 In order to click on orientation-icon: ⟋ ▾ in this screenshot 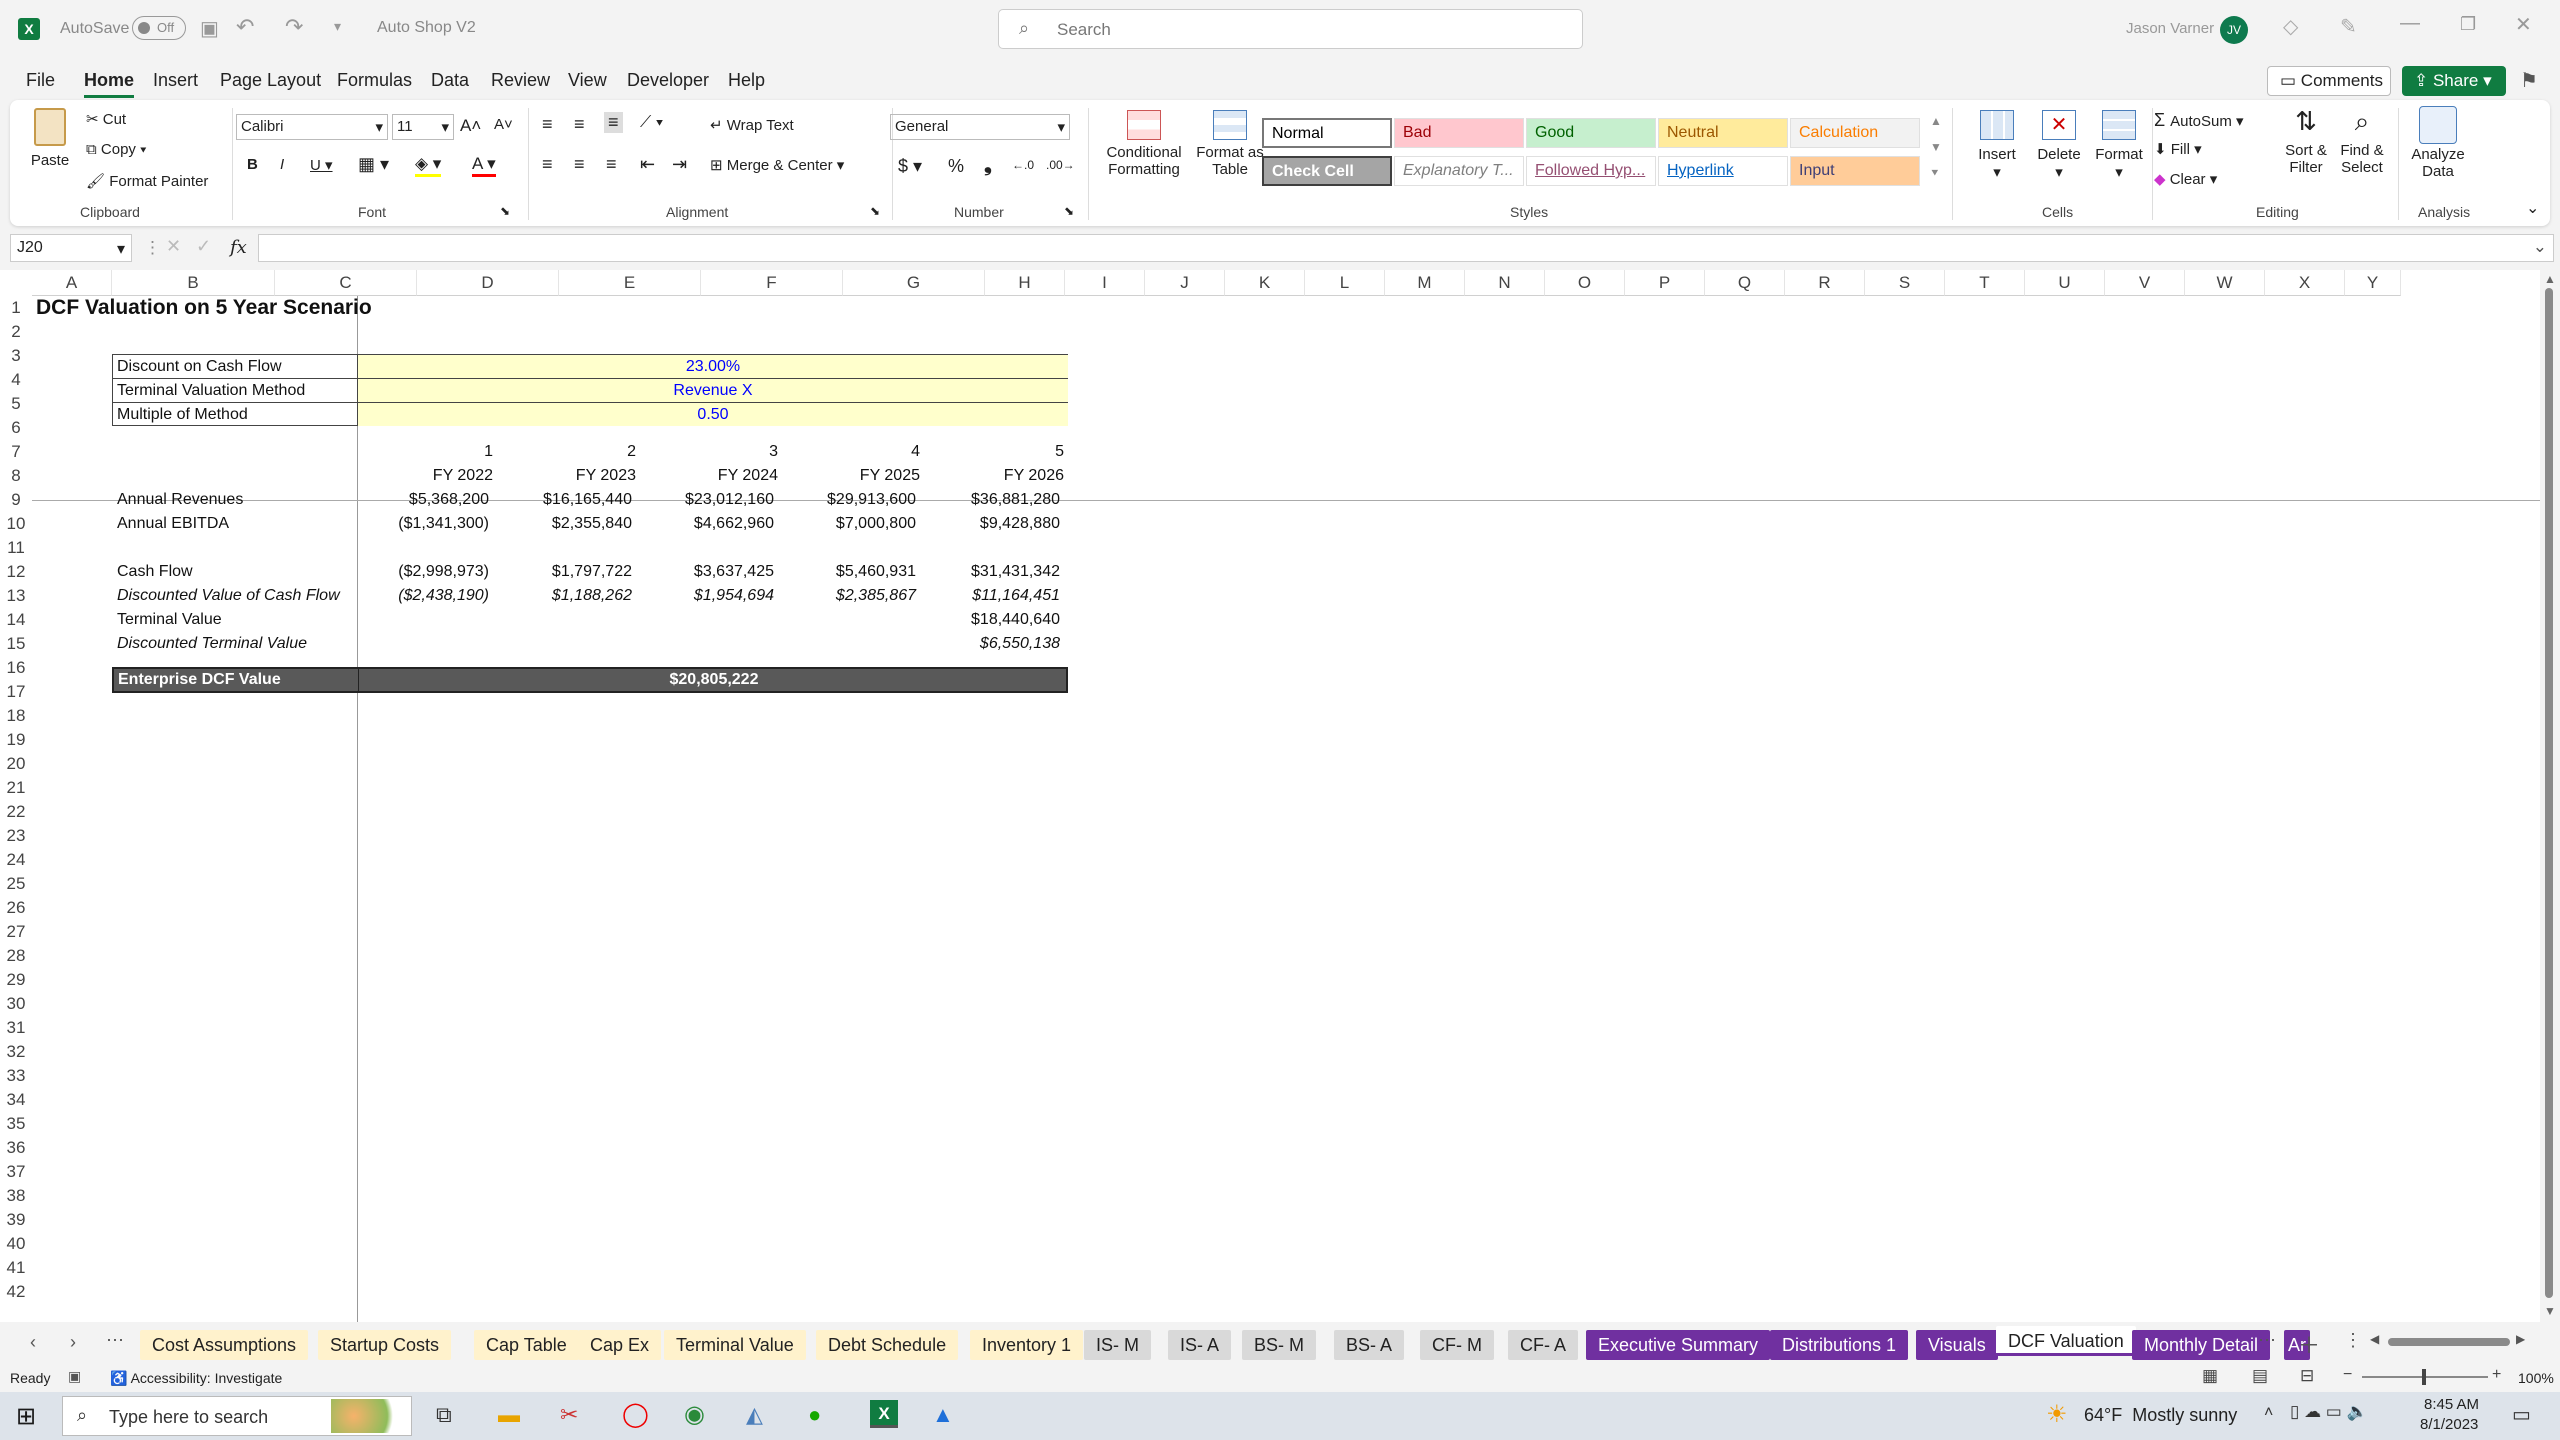, I will do `click(651, 123)`.